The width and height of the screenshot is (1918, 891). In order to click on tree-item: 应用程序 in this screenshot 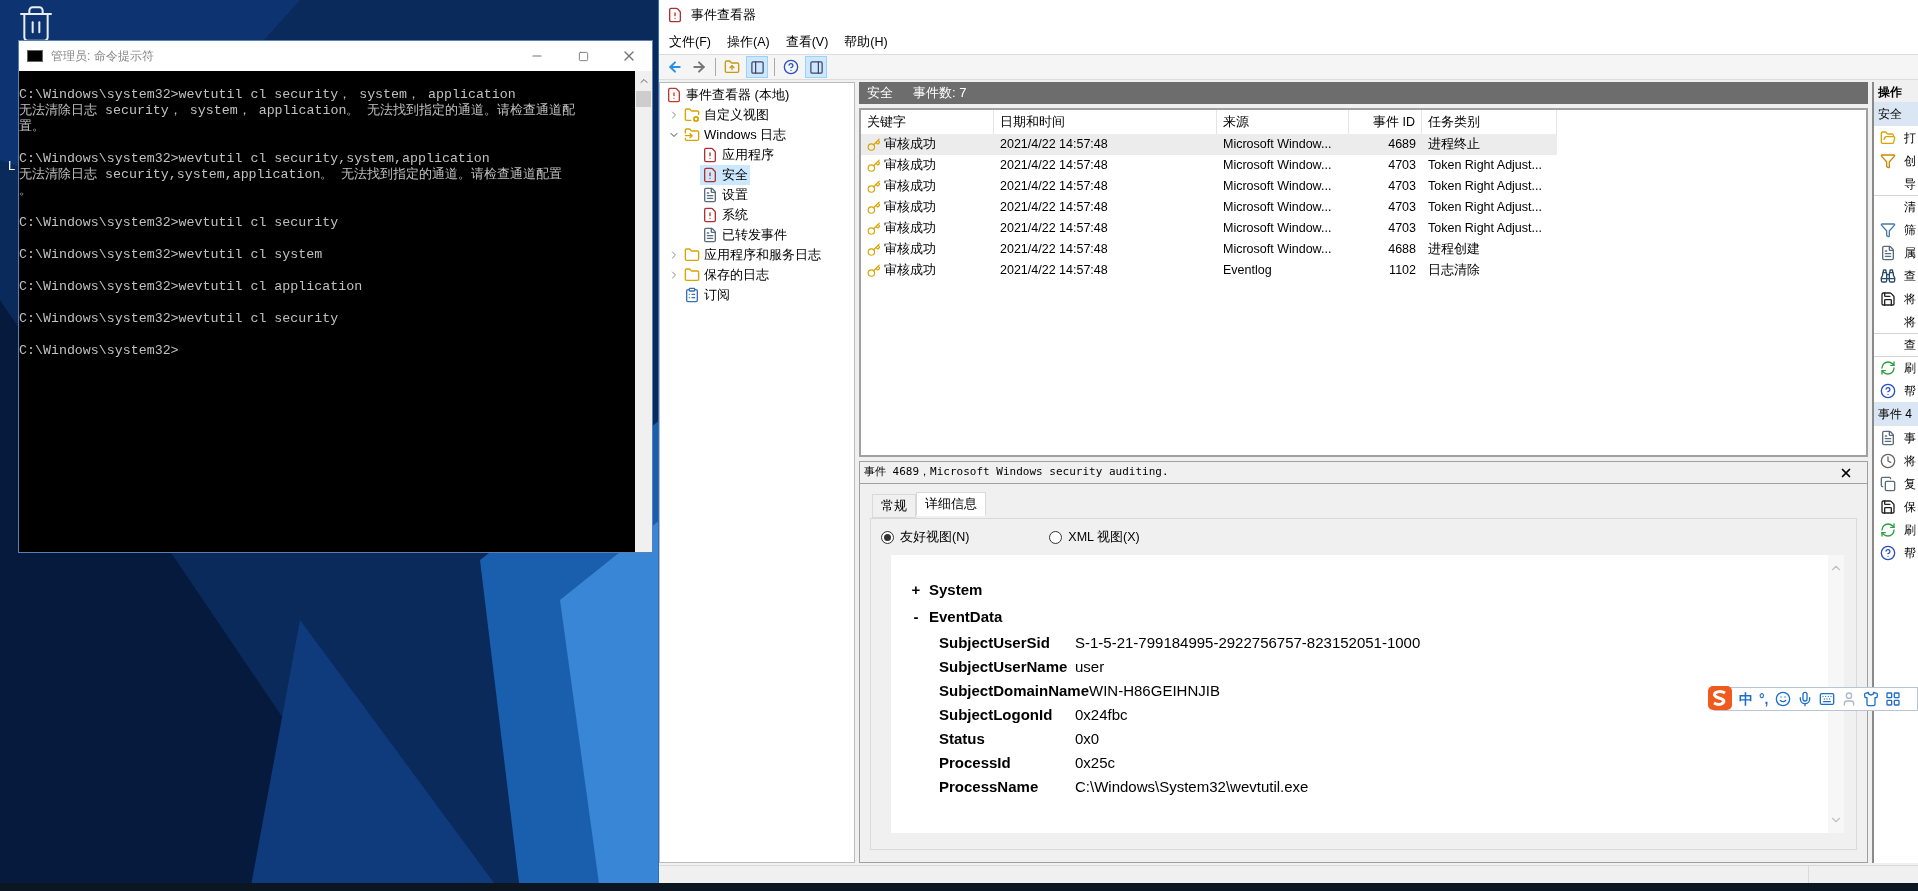, I will do `click(738, 155)`.